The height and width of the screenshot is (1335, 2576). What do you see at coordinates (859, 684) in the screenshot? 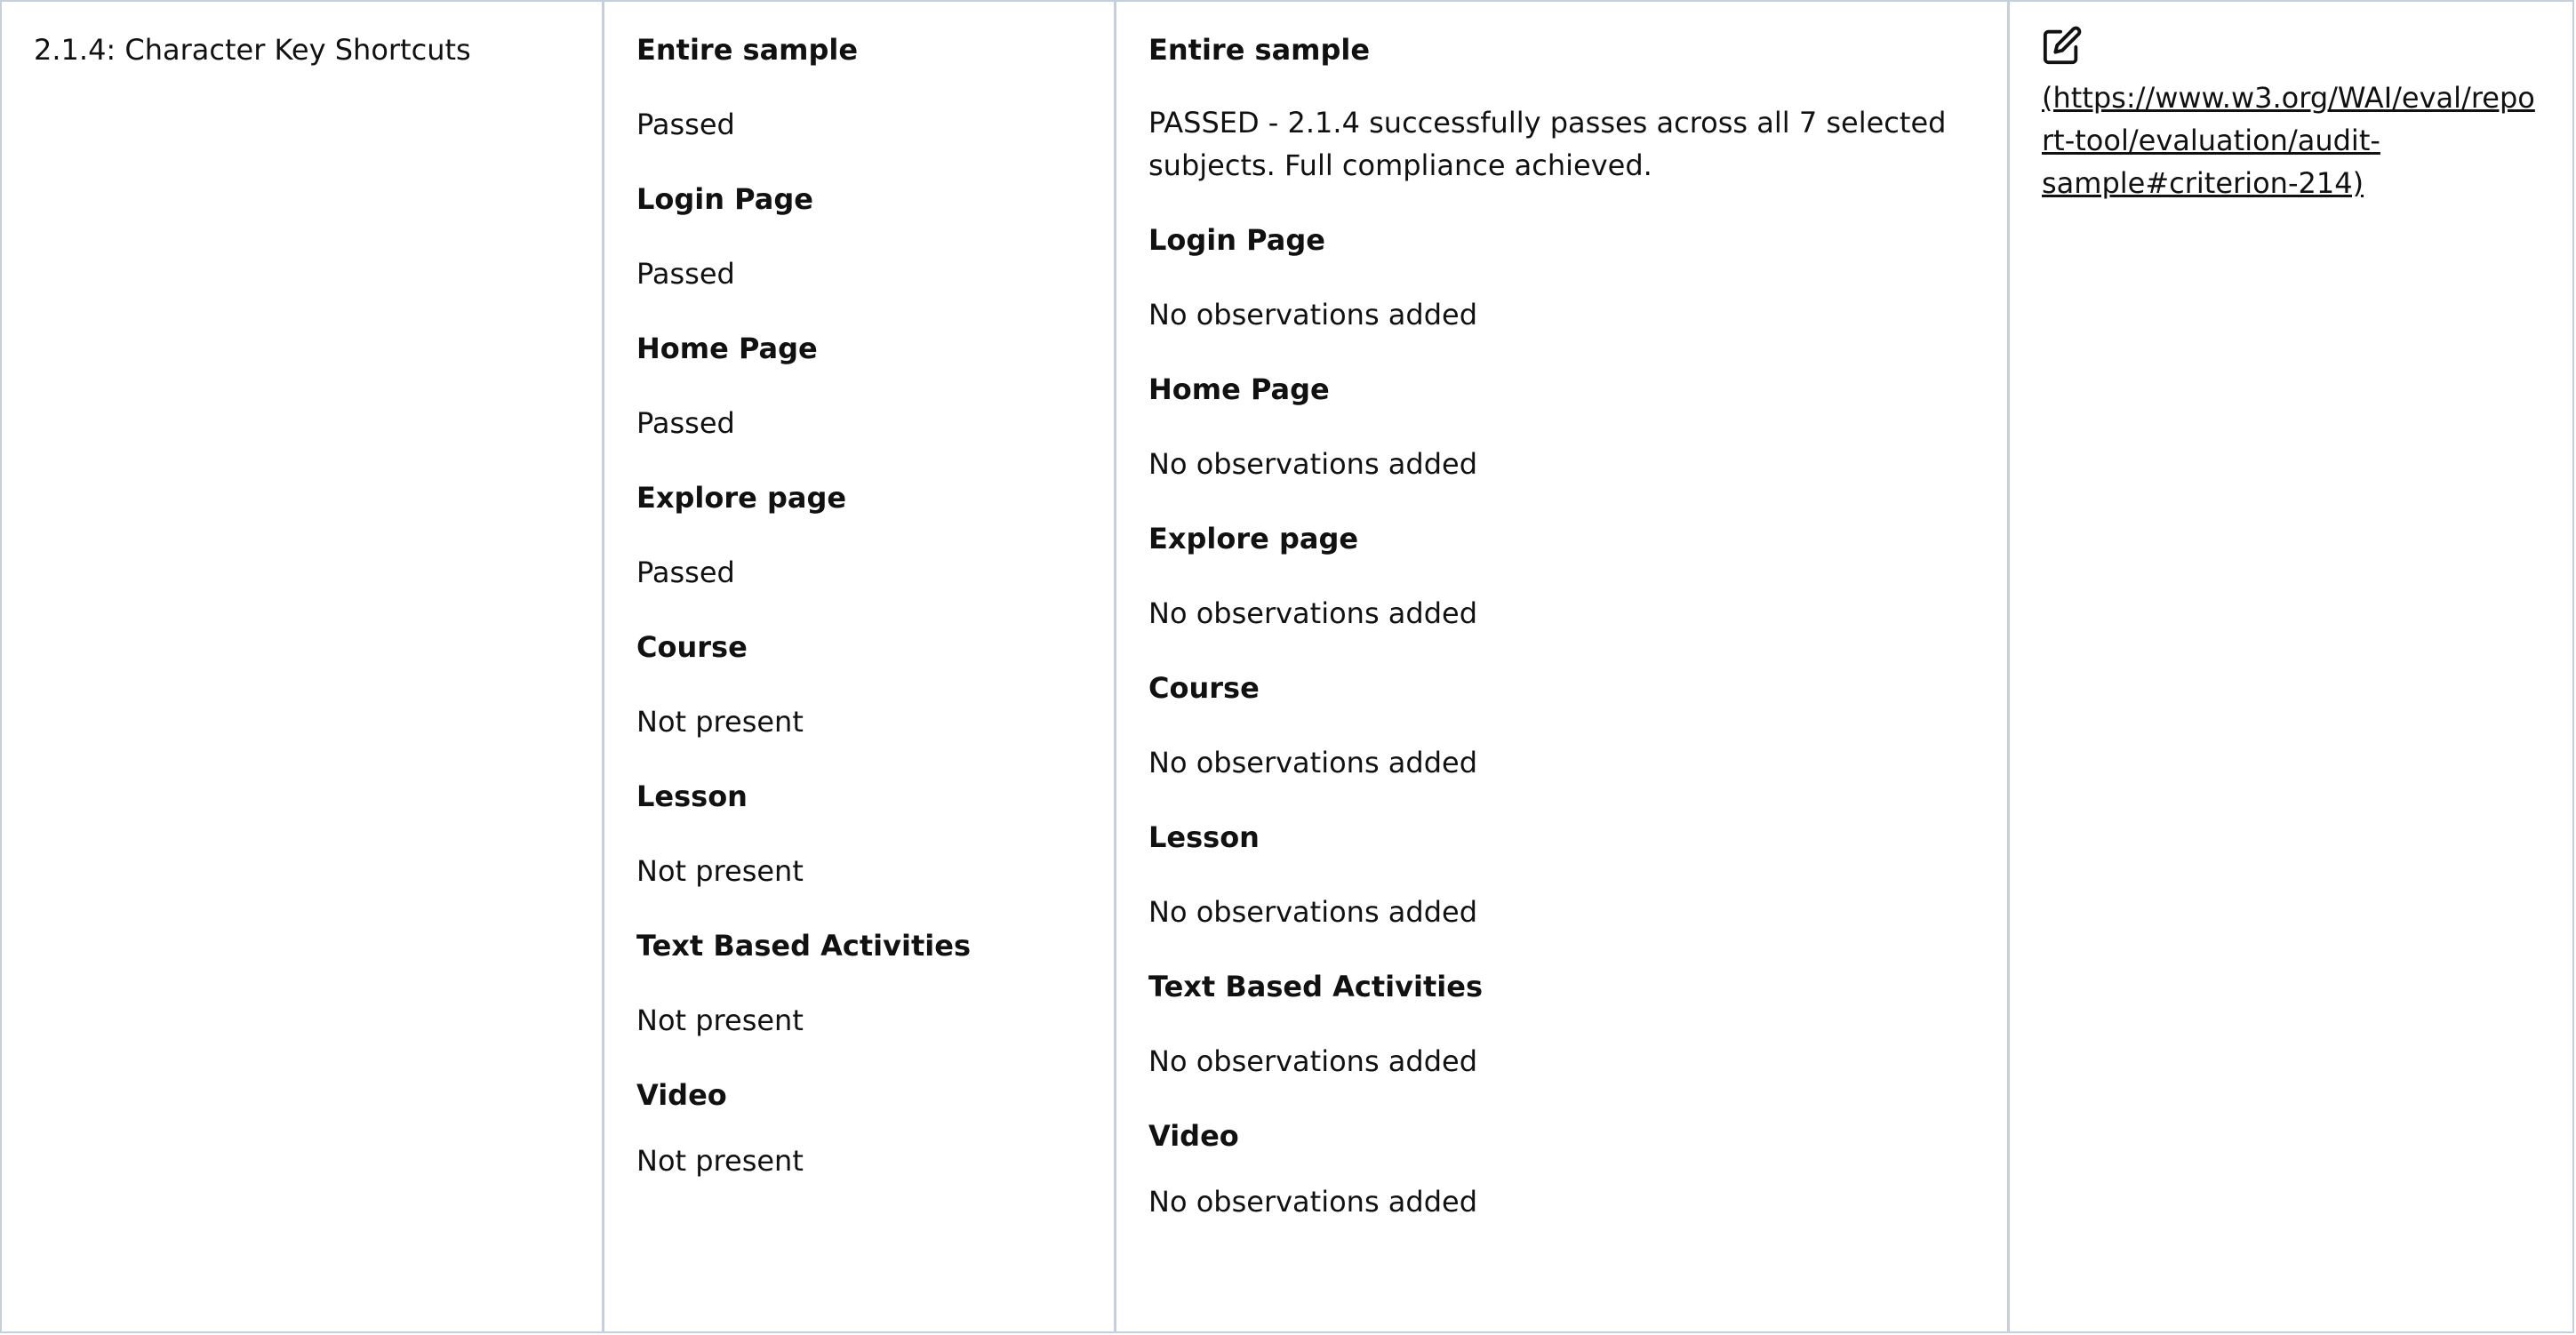
I see `result-entry: Course Not present` at bounding box center [859, 684].